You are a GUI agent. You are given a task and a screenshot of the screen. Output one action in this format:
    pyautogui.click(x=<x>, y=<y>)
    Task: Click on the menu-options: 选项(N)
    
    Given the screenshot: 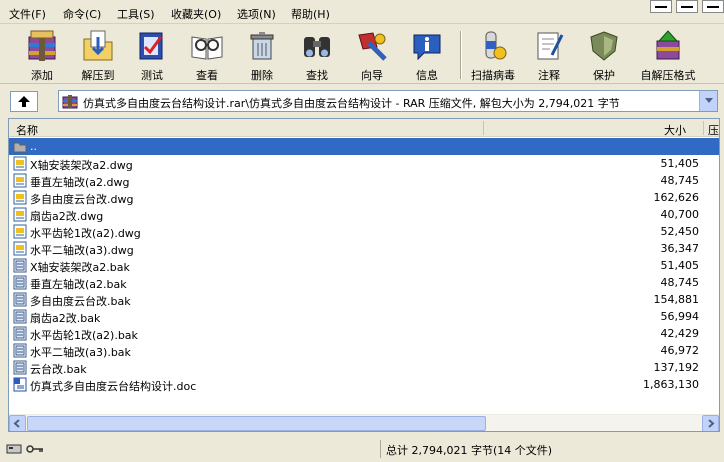 What is the action you would take?
    pyautogui.click(x=256, y=14)
    